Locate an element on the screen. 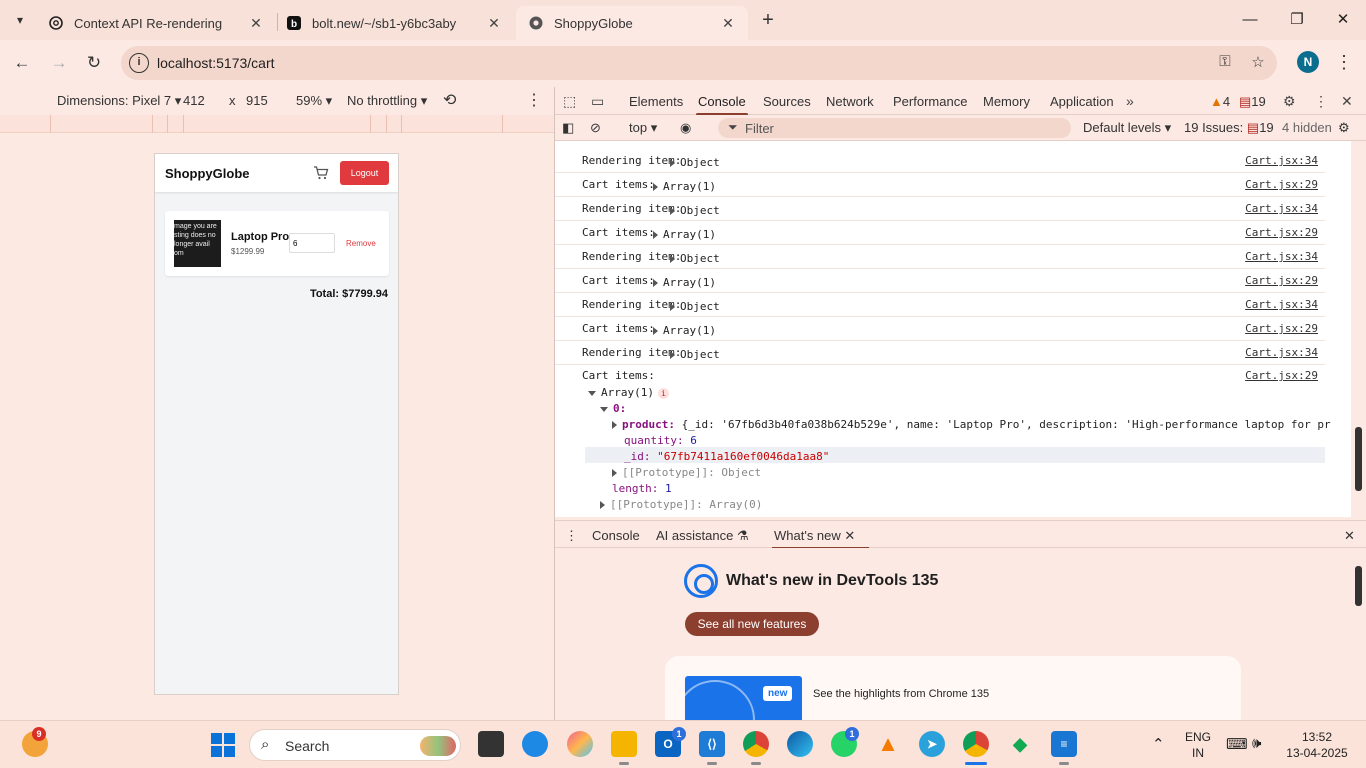 This screenshot has height=768, width=1366. taskbar-search: ⌕ Search is located at coordinates (355, 745).